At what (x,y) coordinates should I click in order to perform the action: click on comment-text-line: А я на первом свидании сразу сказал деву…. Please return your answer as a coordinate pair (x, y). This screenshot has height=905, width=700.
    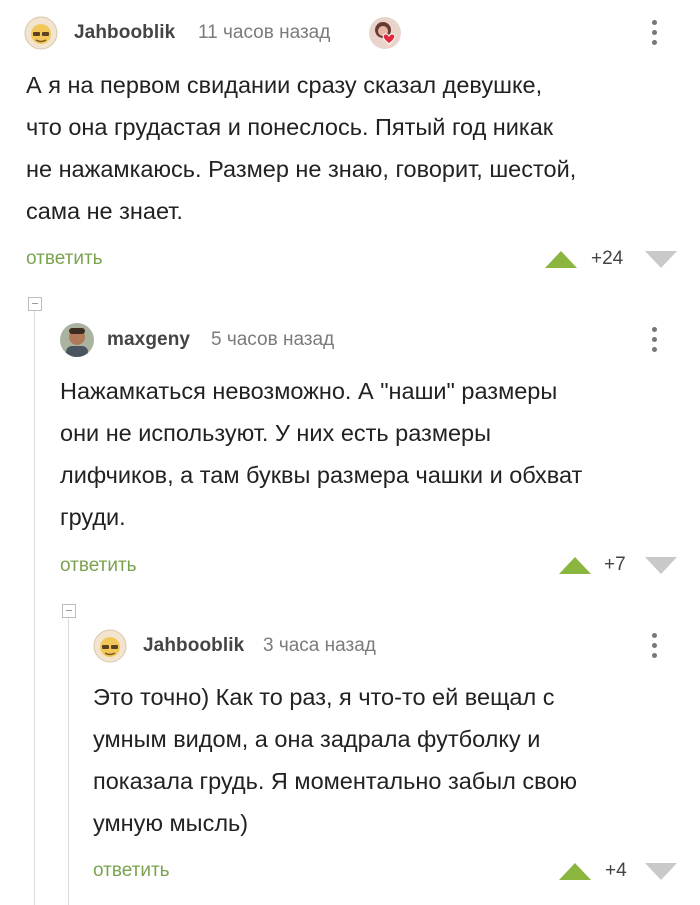
    Looking at the image, I should click on (284, 85).